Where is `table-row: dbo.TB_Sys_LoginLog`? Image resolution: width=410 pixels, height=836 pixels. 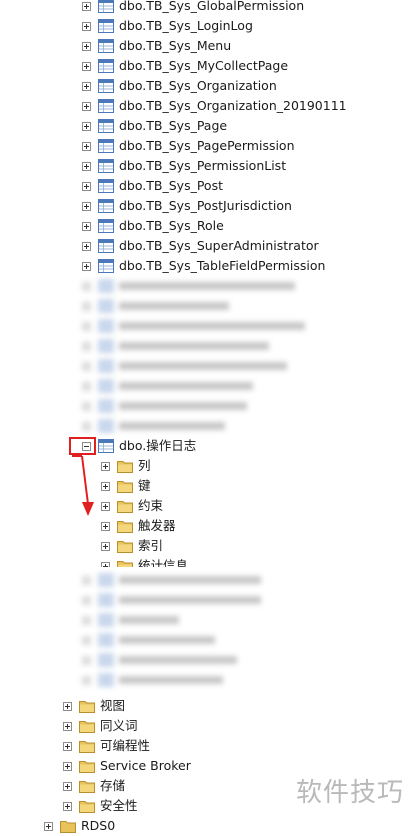
table-row: dbo.TB_Sys_LoginLog is located at coordinates (167, 26).